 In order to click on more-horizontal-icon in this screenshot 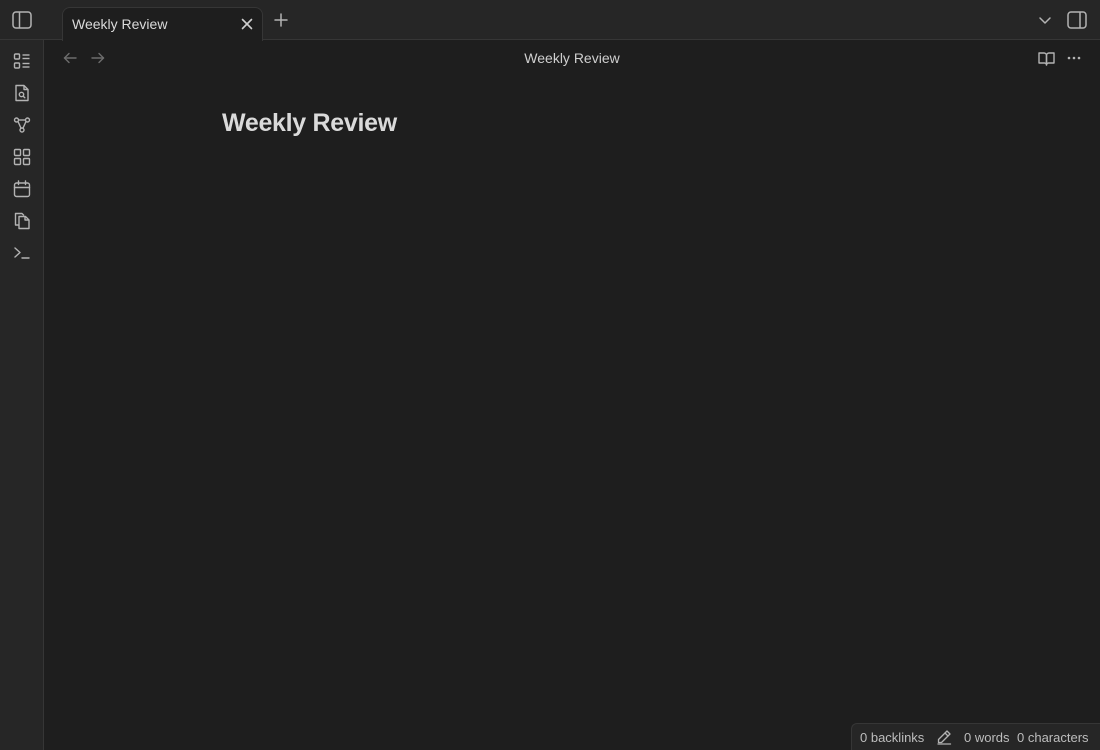, I will do `click(1074, 58)`.